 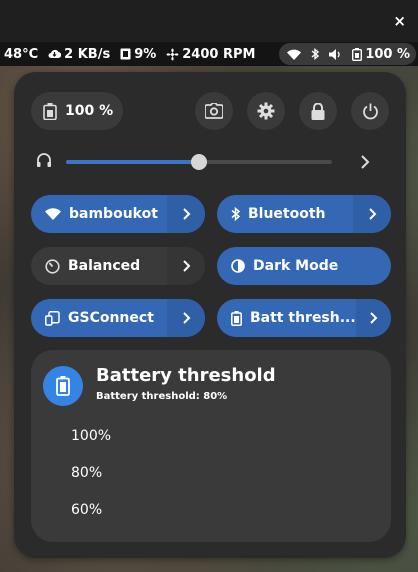 I want to click on lock-button, so click(x=318, y=111).